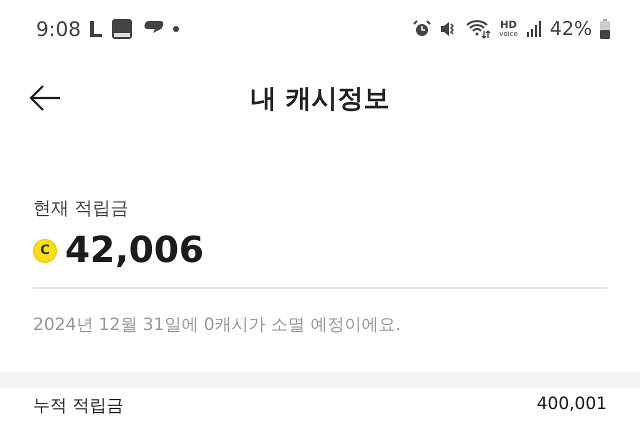 The image size is (640, 440). I want to click on signal-icon, so click(534, 29).